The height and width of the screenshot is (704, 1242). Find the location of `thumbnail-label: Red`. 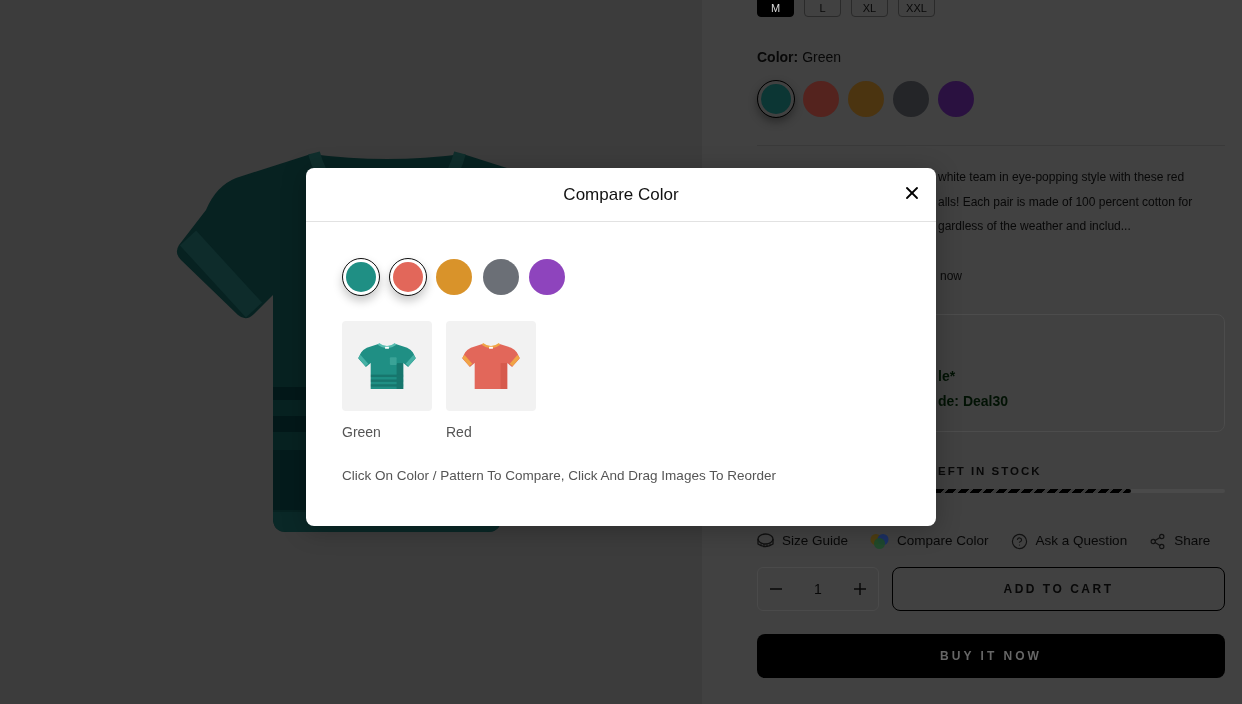

thumbnail-label: Red is located at coordinates (459, 432).